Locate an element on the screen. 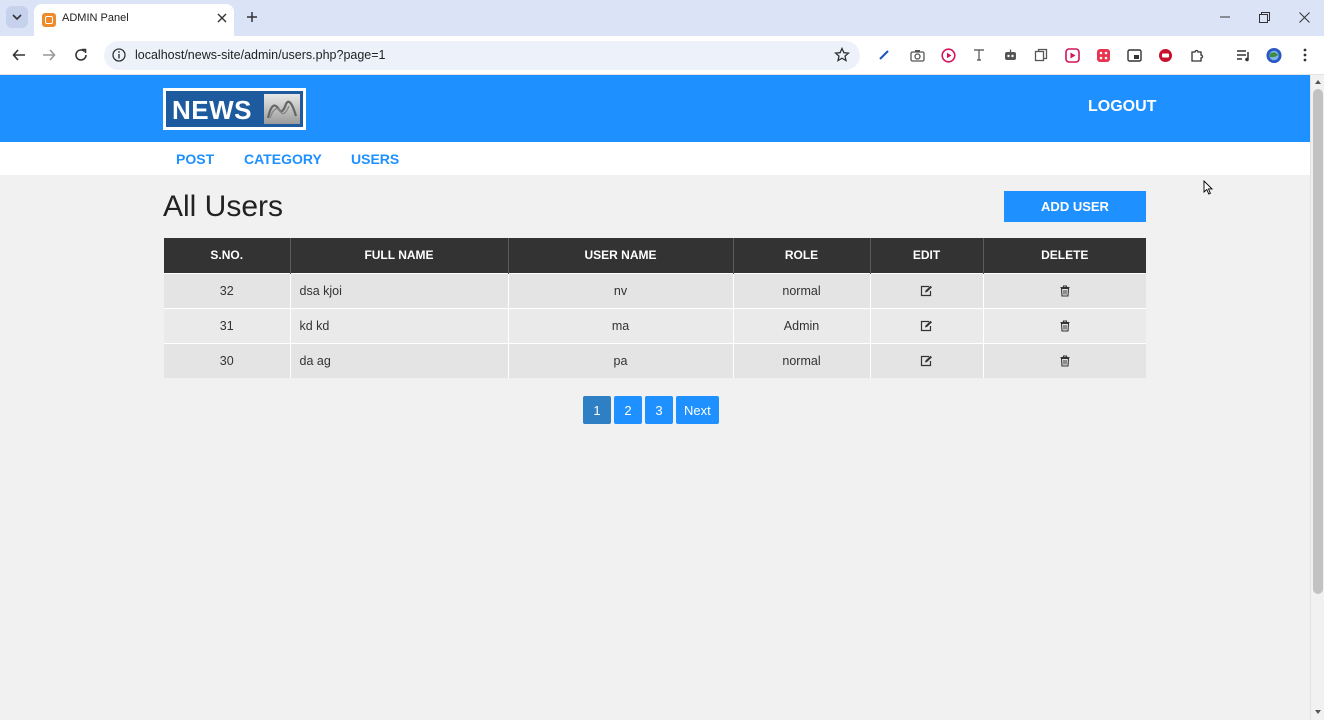 The width and height of the screenshot is (1324, 720). cell-full-name: da ag is located at coordinates (398, 360).